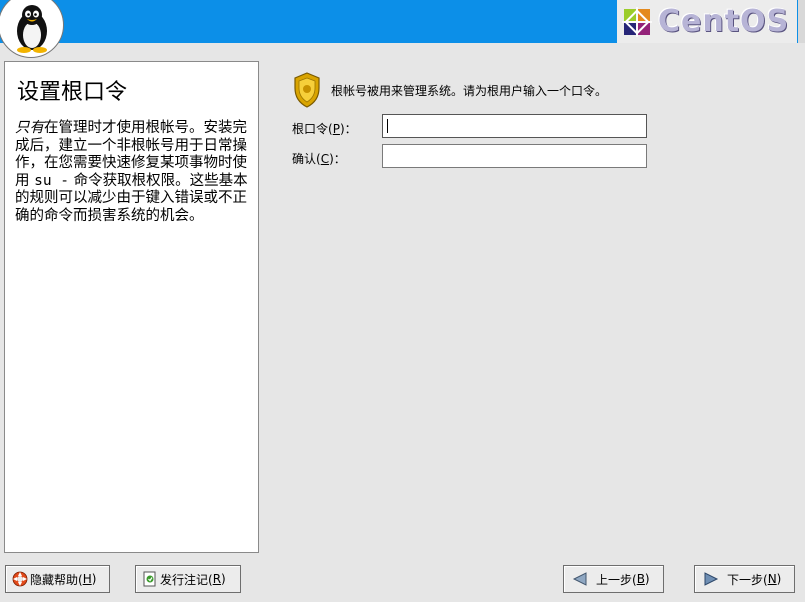  I want to click on header-banner: CentOS, so click(402, 29).